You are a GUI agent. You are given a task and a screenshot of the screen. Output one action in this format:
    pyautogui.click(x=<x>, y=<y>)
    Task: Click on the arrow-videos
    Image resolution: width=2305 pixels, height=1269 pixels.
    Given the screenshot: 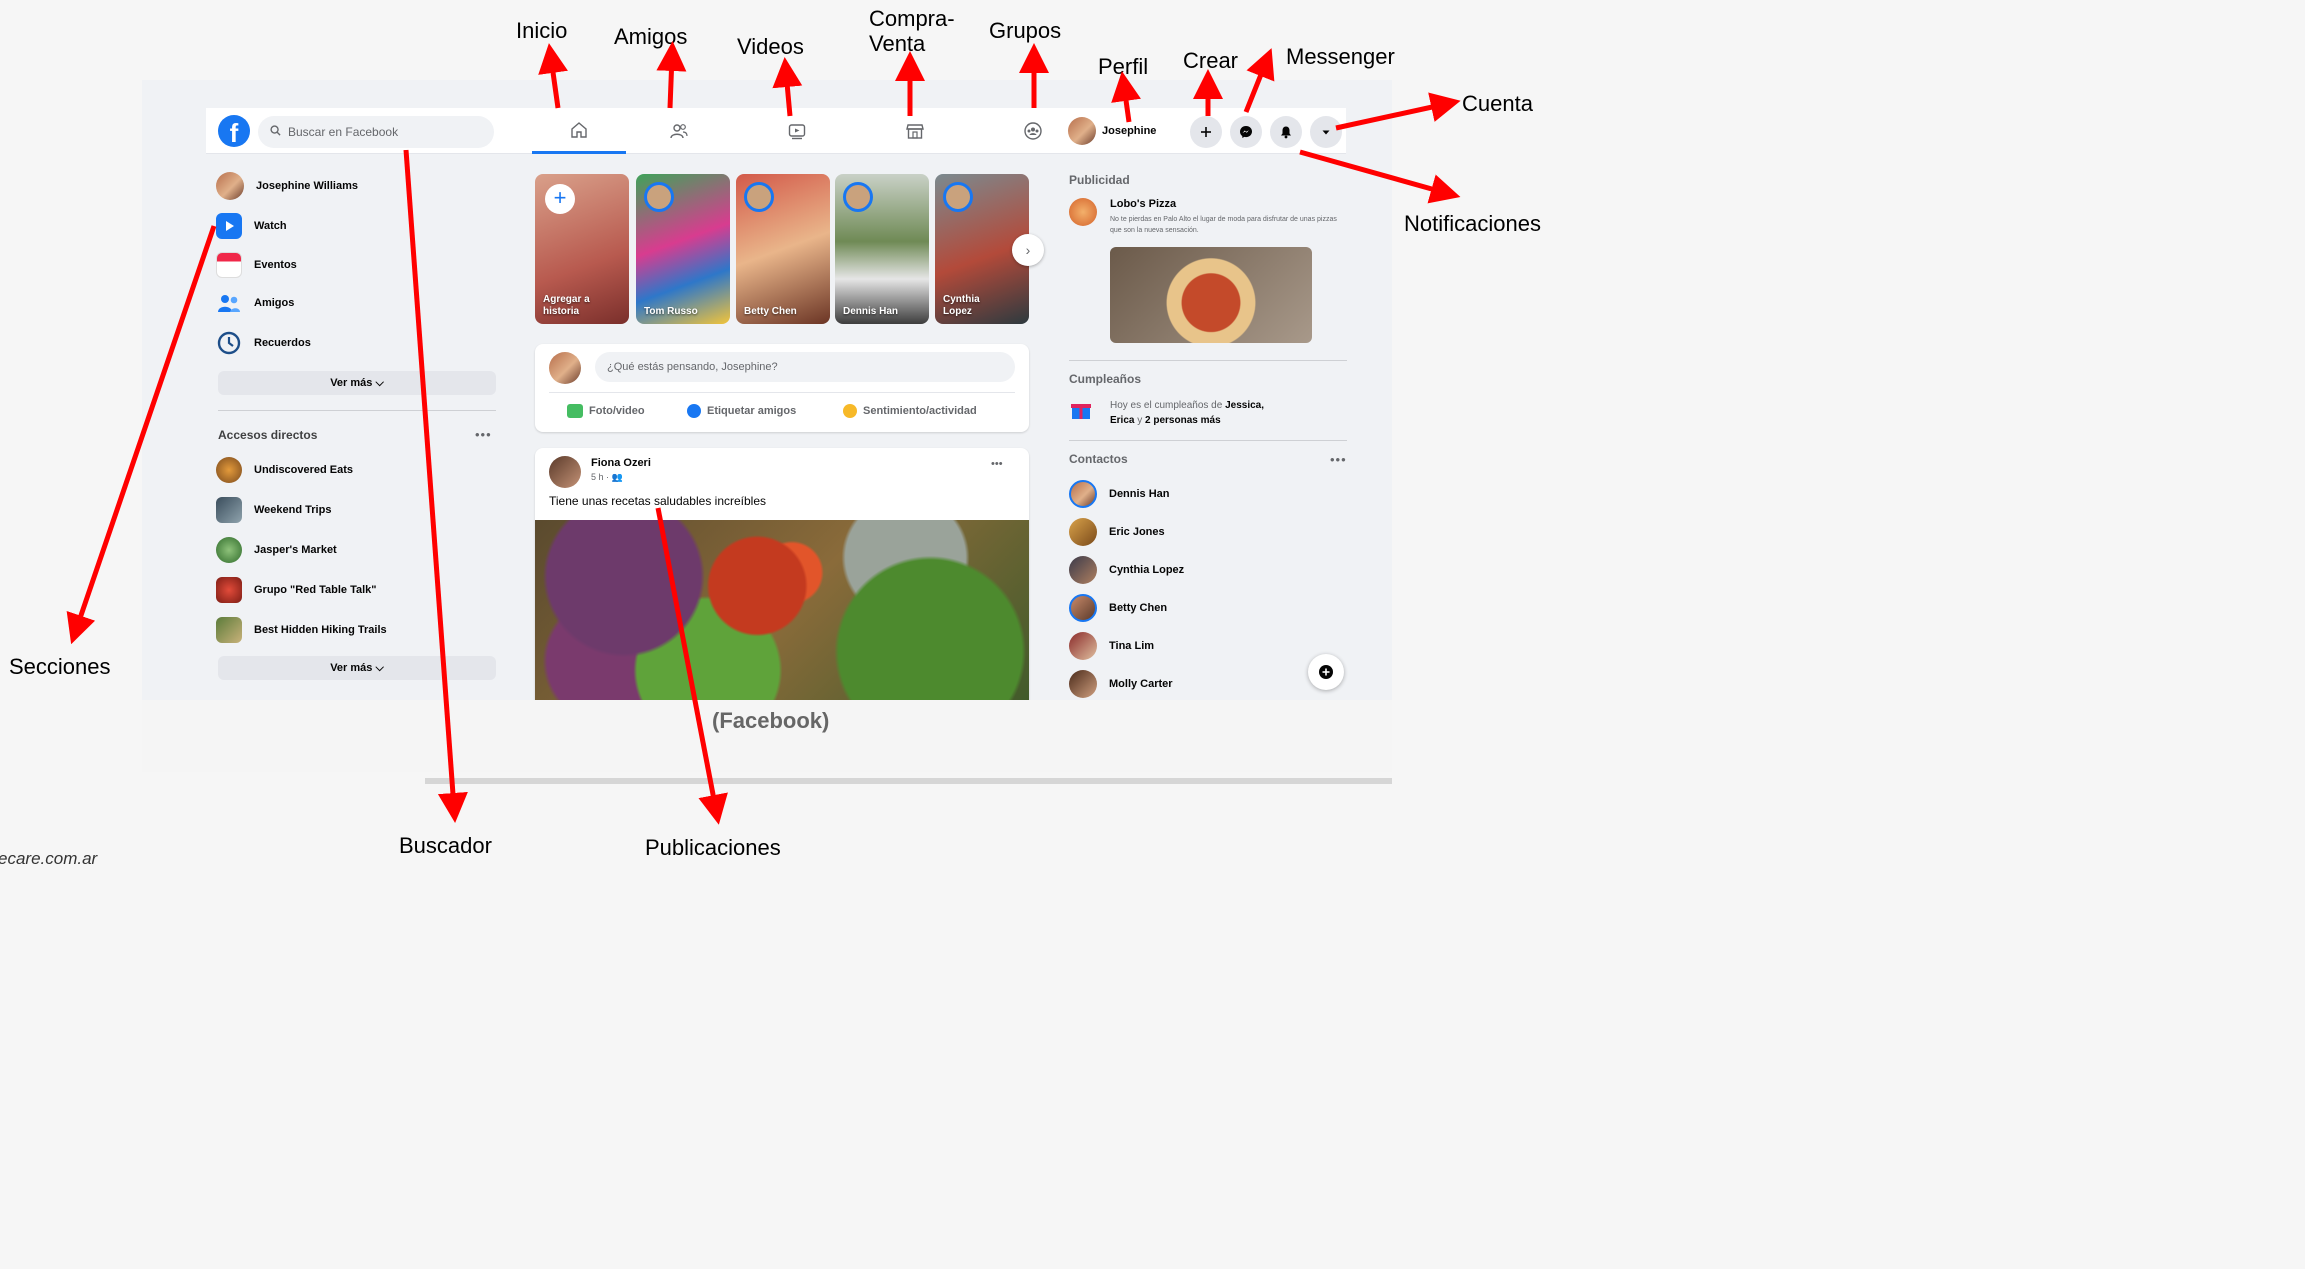 What is the action you would take?
    pyautogui.click(x=787, y=87)
    